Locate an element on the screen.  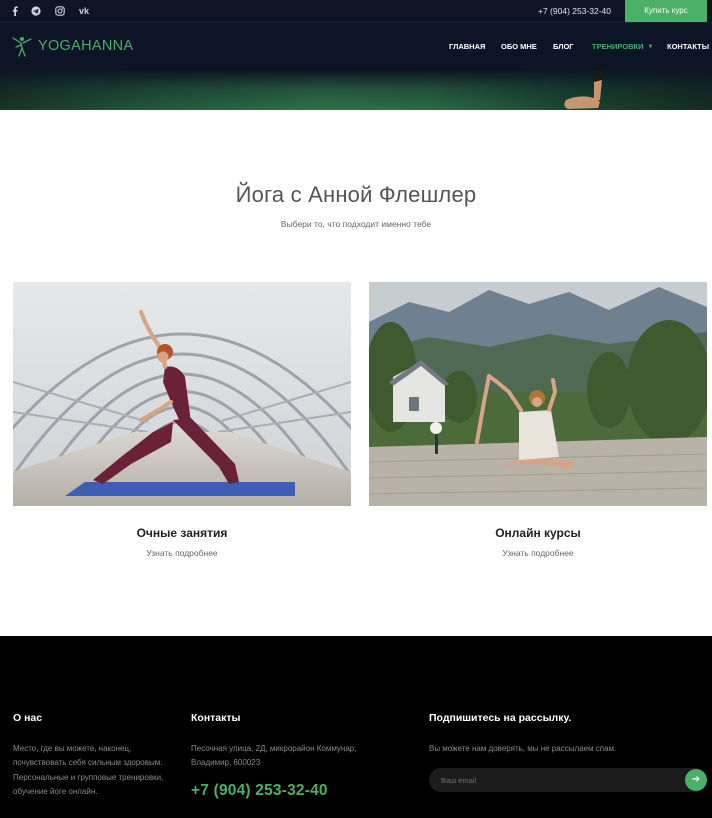
card-offline-image is located at coordinates (182, 394).